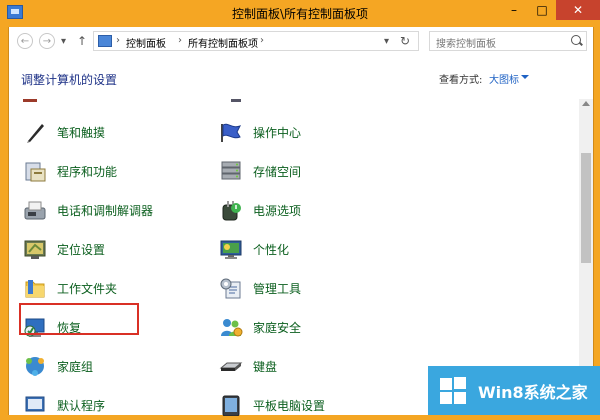 The height and width of the screenshot is (420, 600). Describe the element at coordinates (586, 103) in the screenshot. I see `scroll-up-arrow-icon` at that location.